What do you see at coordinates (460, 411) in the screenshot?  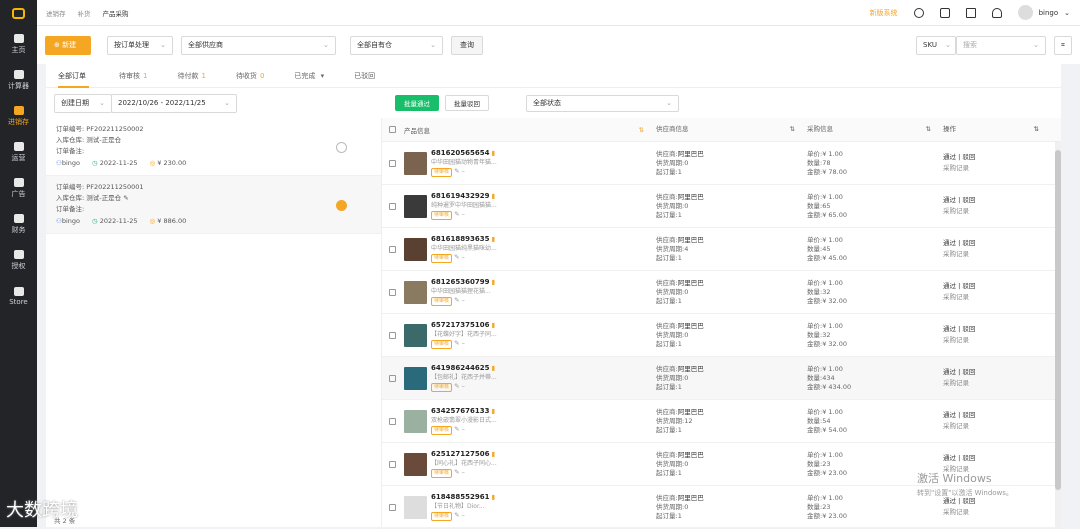 I see `product-sku: 634257676133` at bounding box center [460, 411].